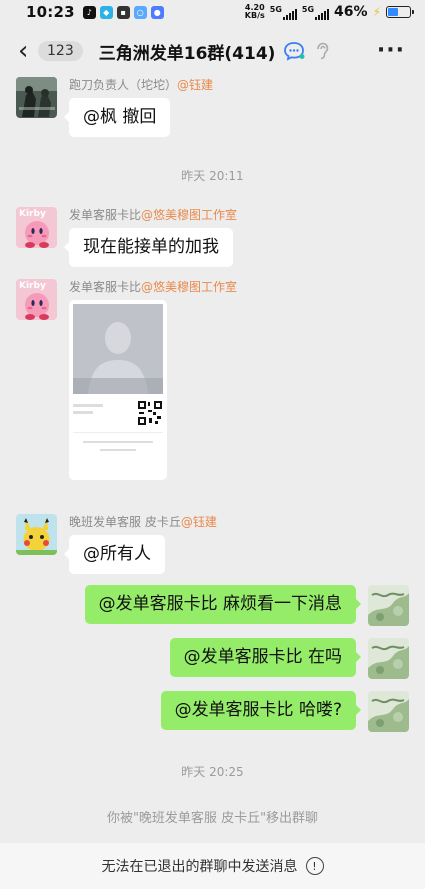 Image resolution: width=425 pixels, height=889 pixels. Describe the element at coordinates (118, 349) in the screenshot. I see `profile-photo-placeholder` at that location.